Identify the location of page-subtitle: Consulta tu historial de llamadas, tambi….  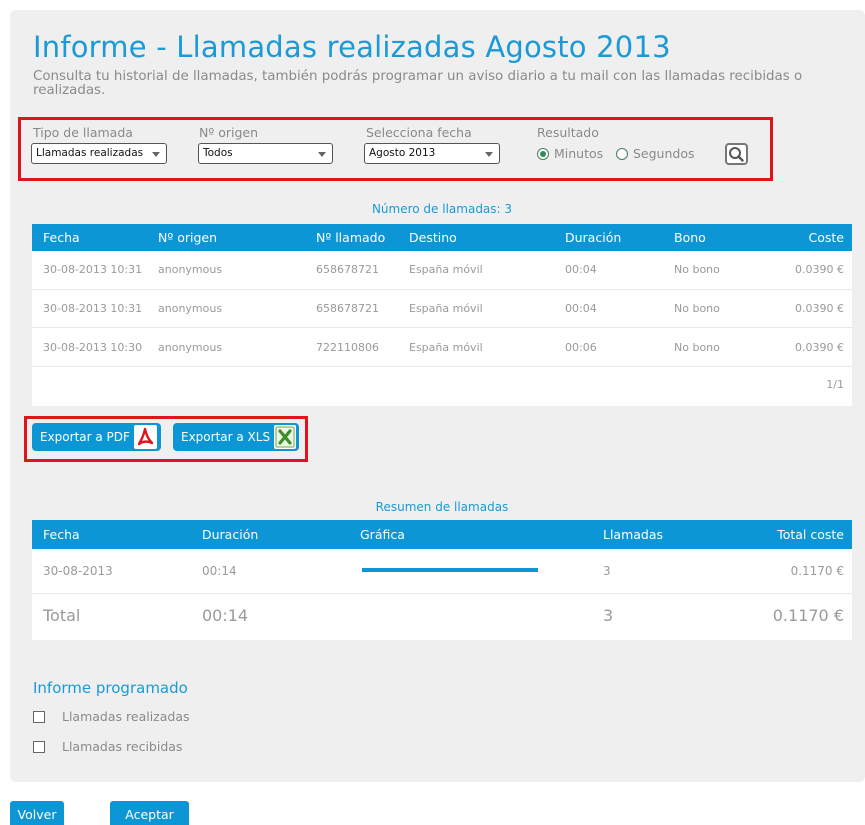
(418, 83).